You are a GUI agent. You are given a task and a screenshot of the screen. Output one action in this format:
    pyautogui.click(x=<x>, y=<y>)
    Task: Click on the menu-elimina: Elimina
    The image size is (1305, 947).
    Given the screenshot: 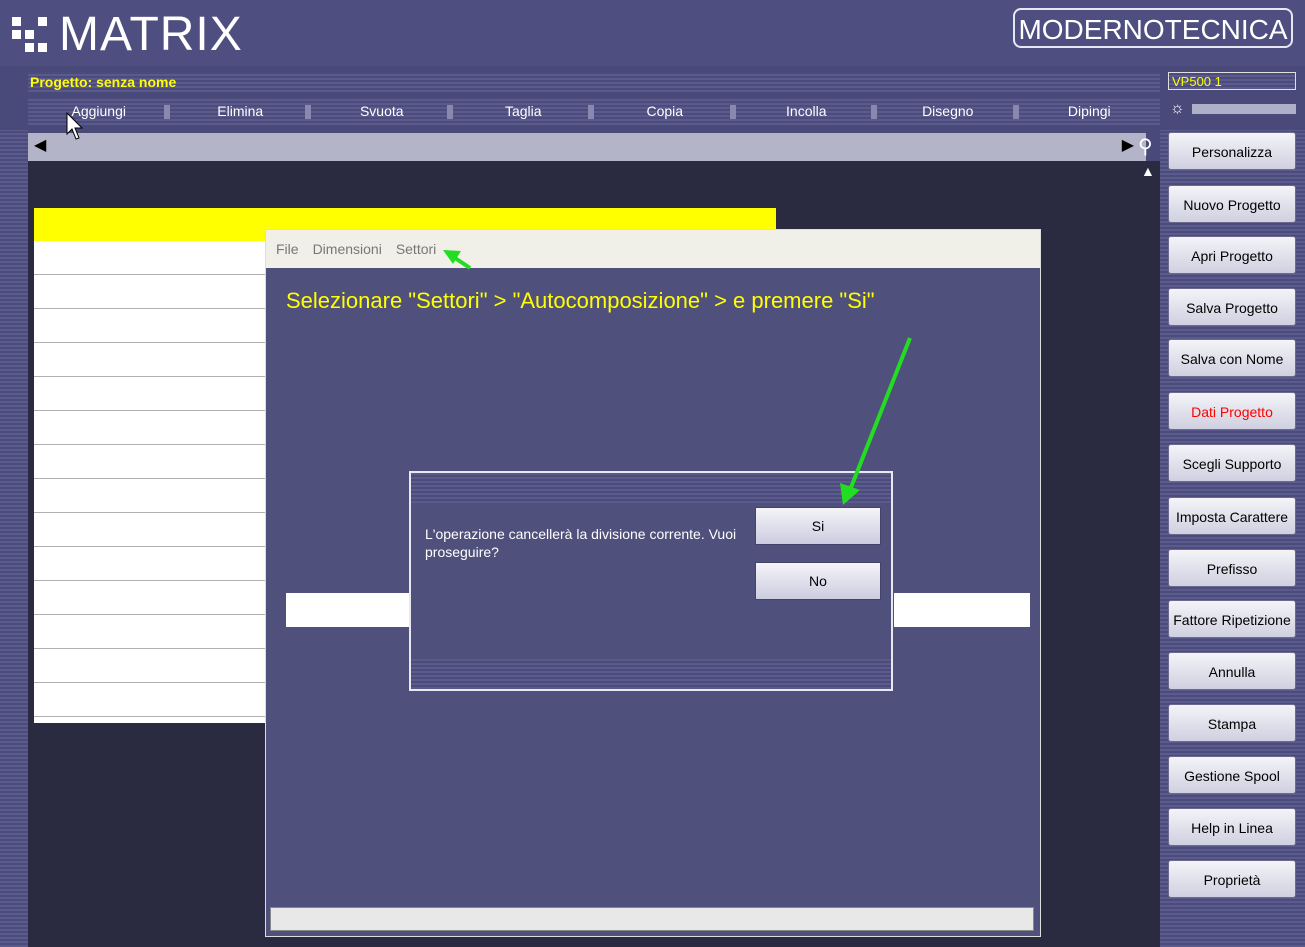 What is the action you would take?
    pyautogui.click(x=241, y=111)
    